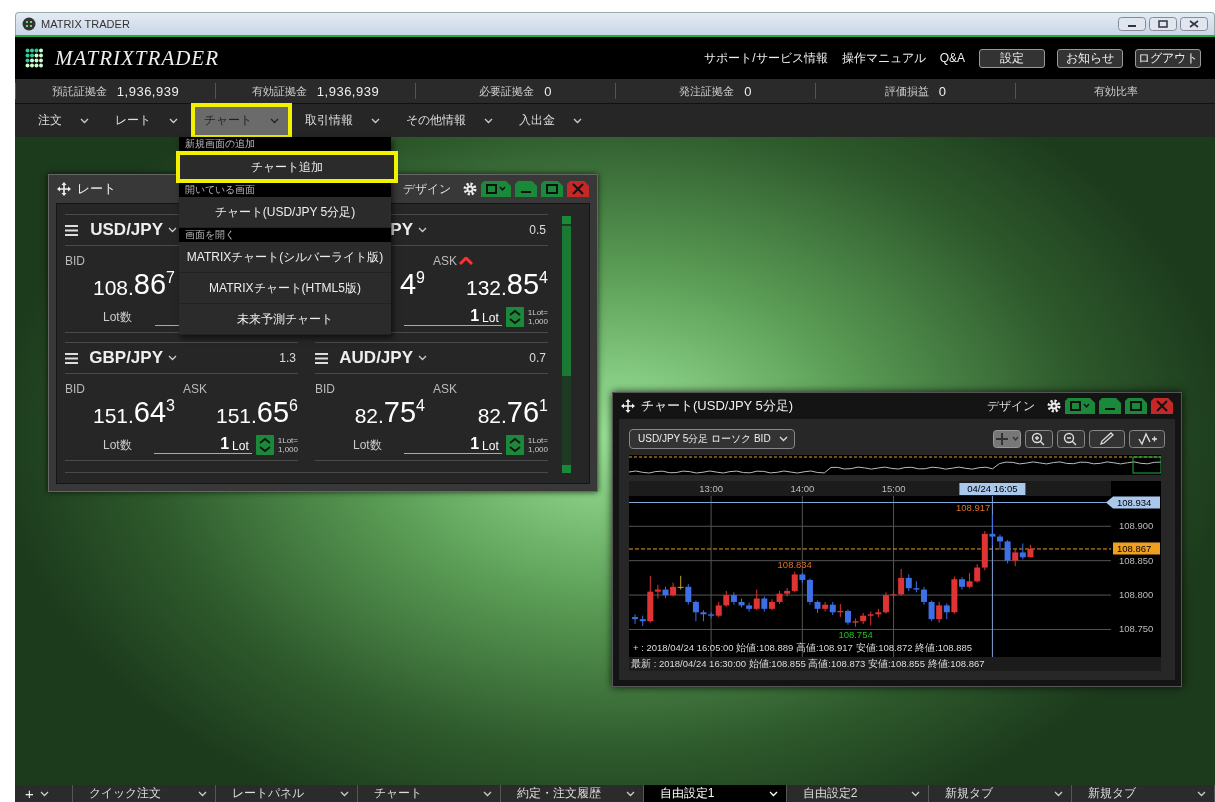  Describe the element at coordinates (369, 416) in the screenshot. I see `price-integer: 82.` at that location.